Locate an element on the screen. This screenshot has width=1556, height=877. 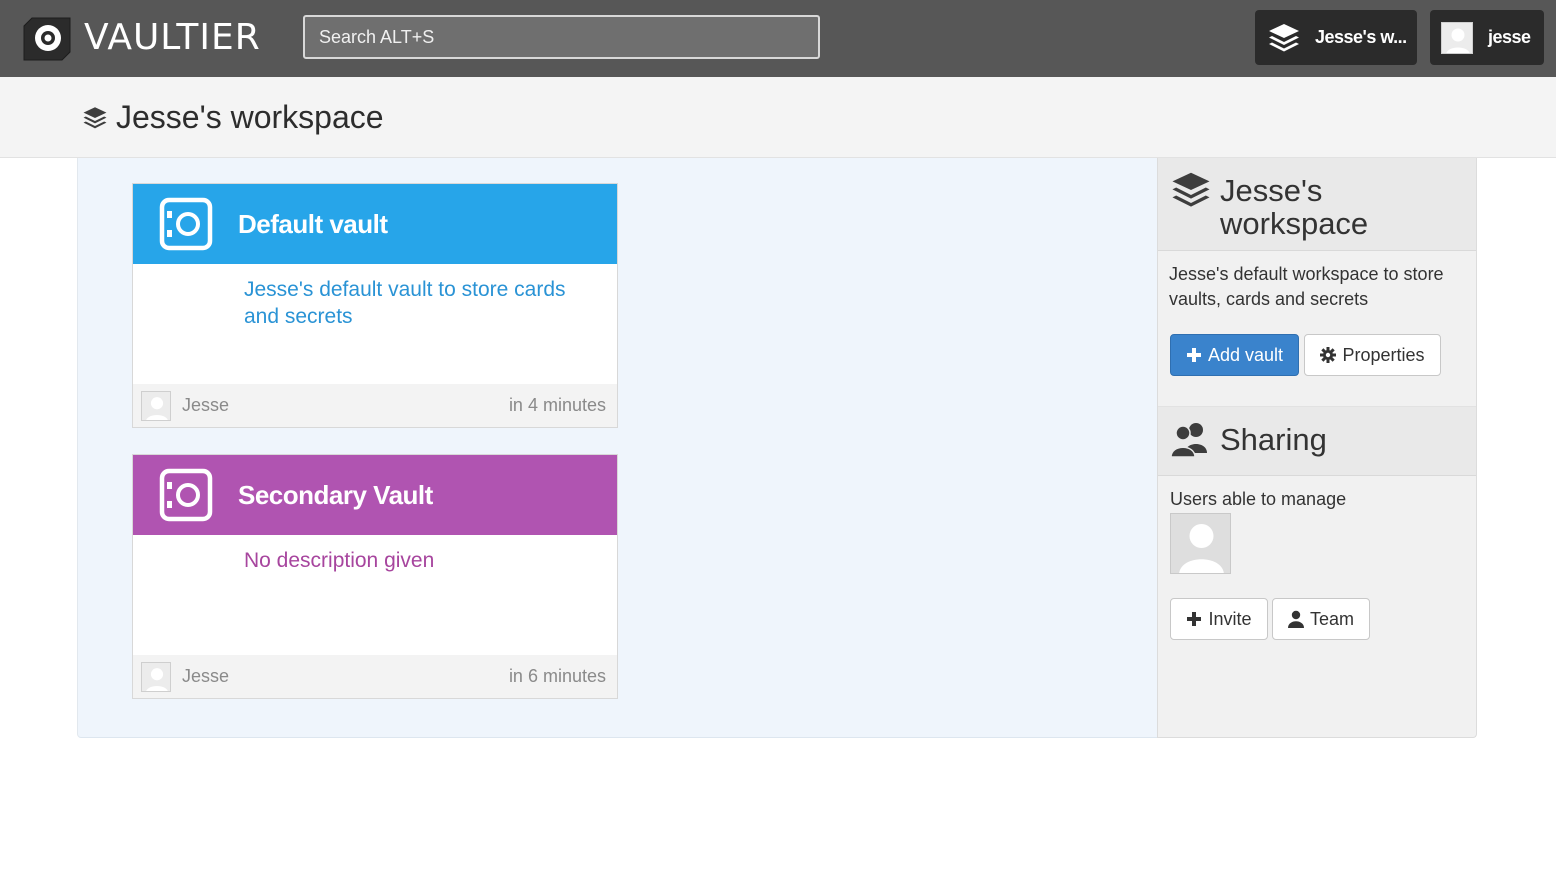
invite-button: Invite is located at coordinates (1219, 619).